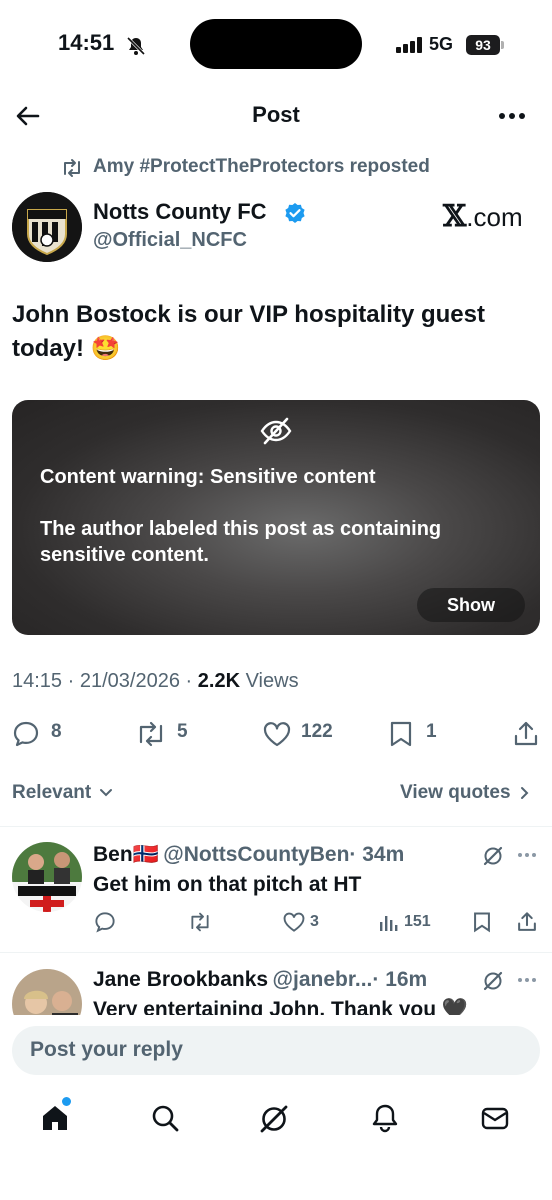 The image size is (552, 1200). What do you see at coordinates (482, 922) in the screenshot?
I see `reply-bookmark-icon` at bounding box center [482, 922].